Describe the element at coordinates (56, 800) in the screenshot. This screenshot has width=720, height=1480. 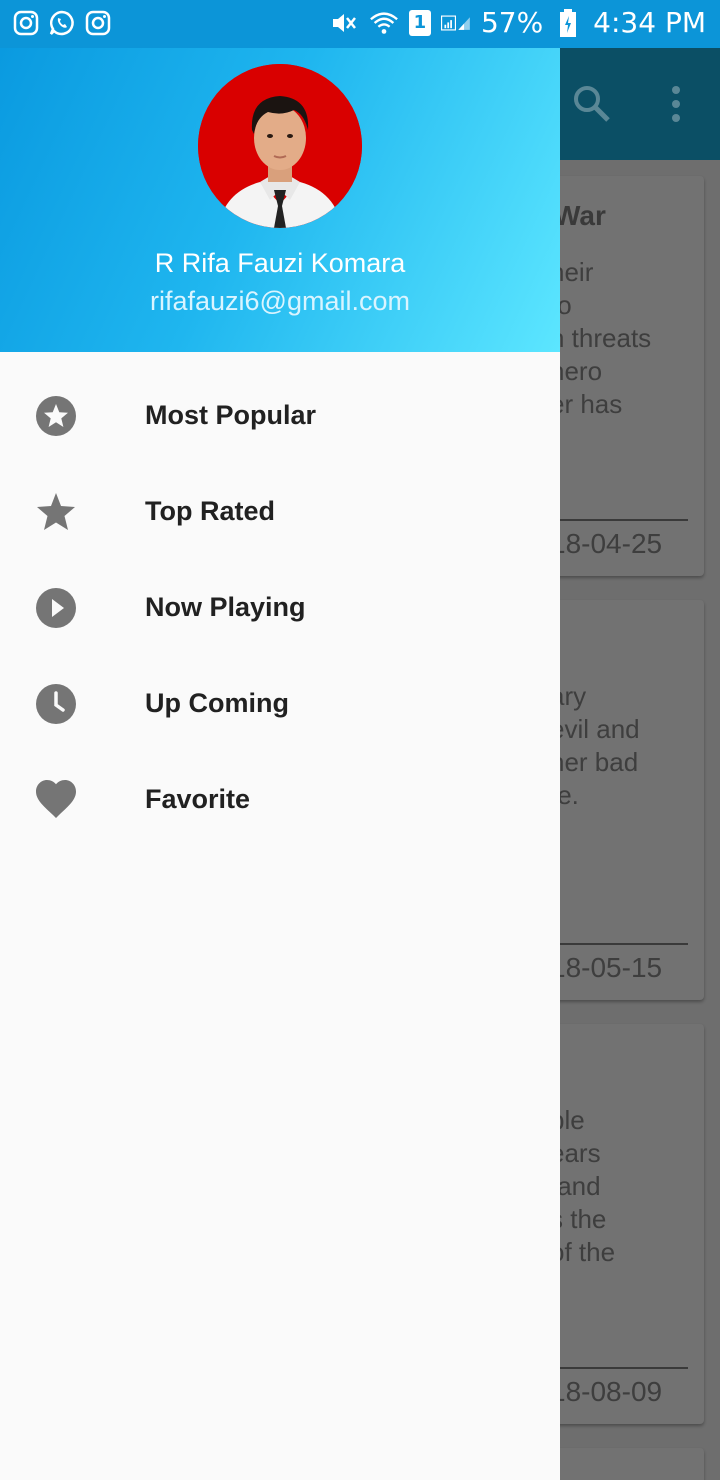
I see `heart-icon` at that location.